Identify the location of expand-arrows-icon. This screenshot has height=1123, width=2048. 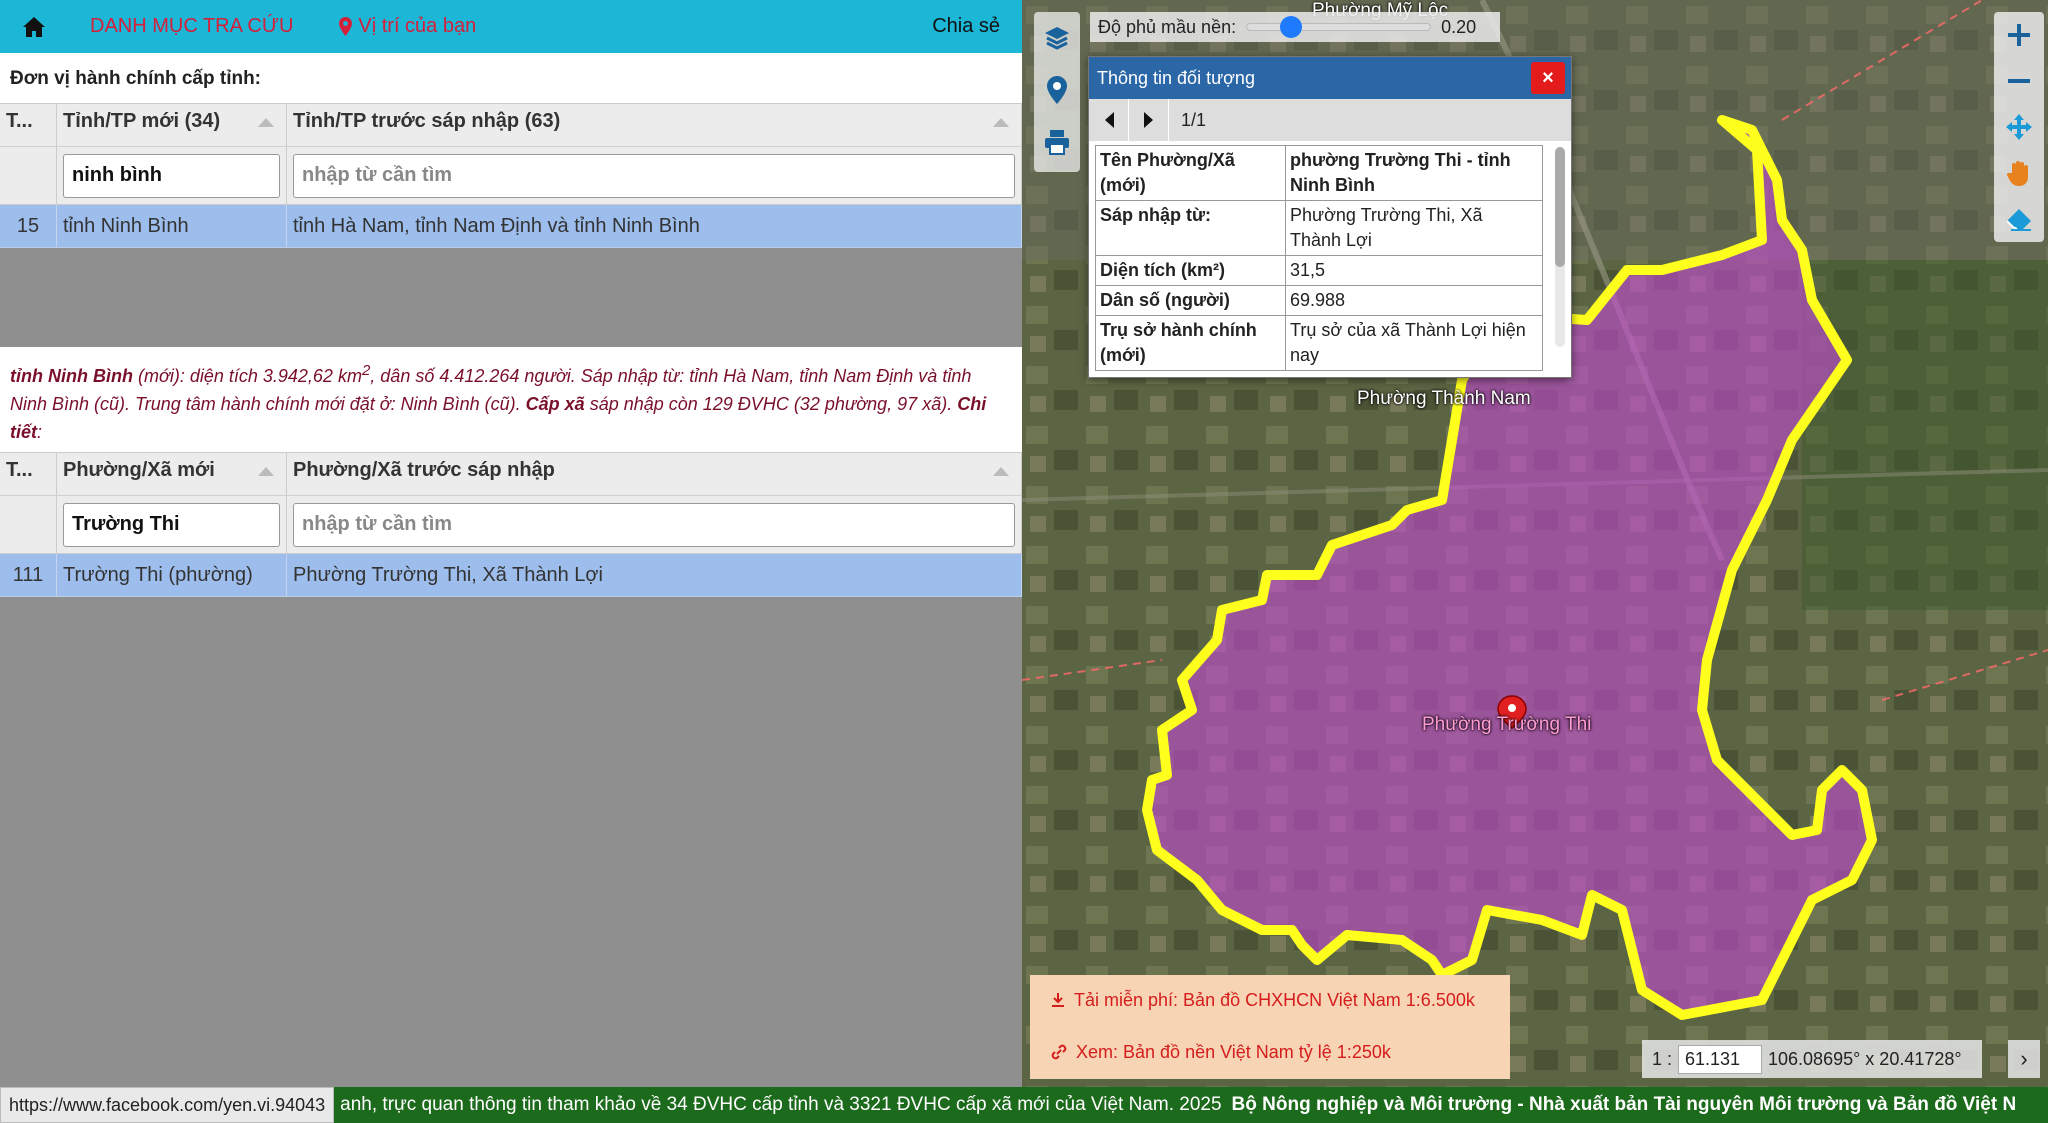
(2019, 127).